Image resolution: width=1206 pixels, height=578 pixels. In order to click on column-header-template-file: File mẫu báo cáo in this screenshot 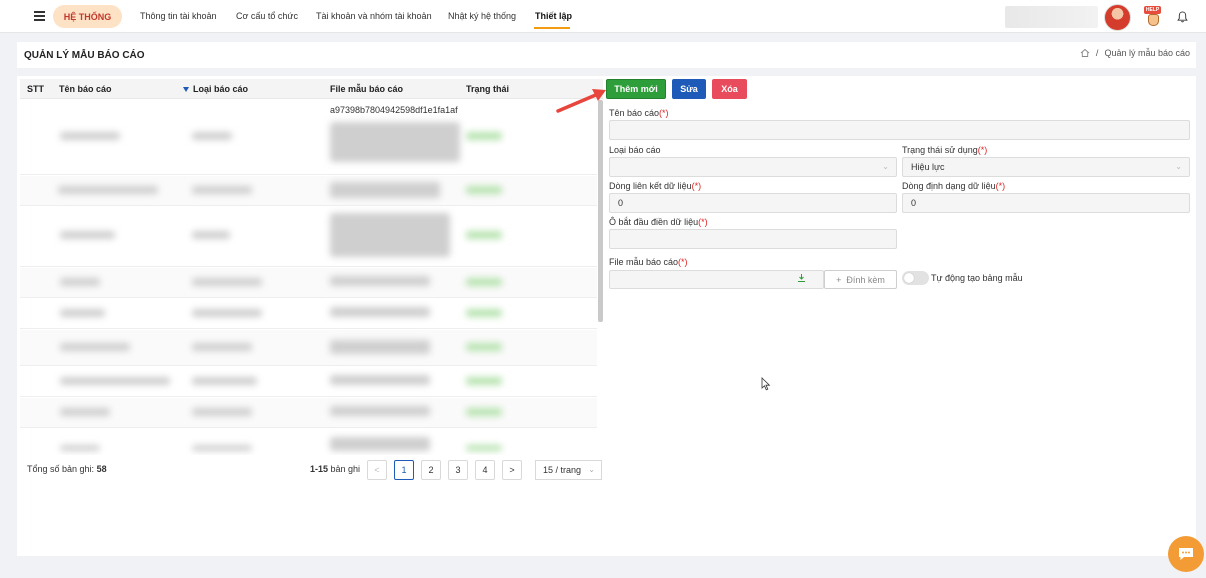, I will do `click(366, 89)`.